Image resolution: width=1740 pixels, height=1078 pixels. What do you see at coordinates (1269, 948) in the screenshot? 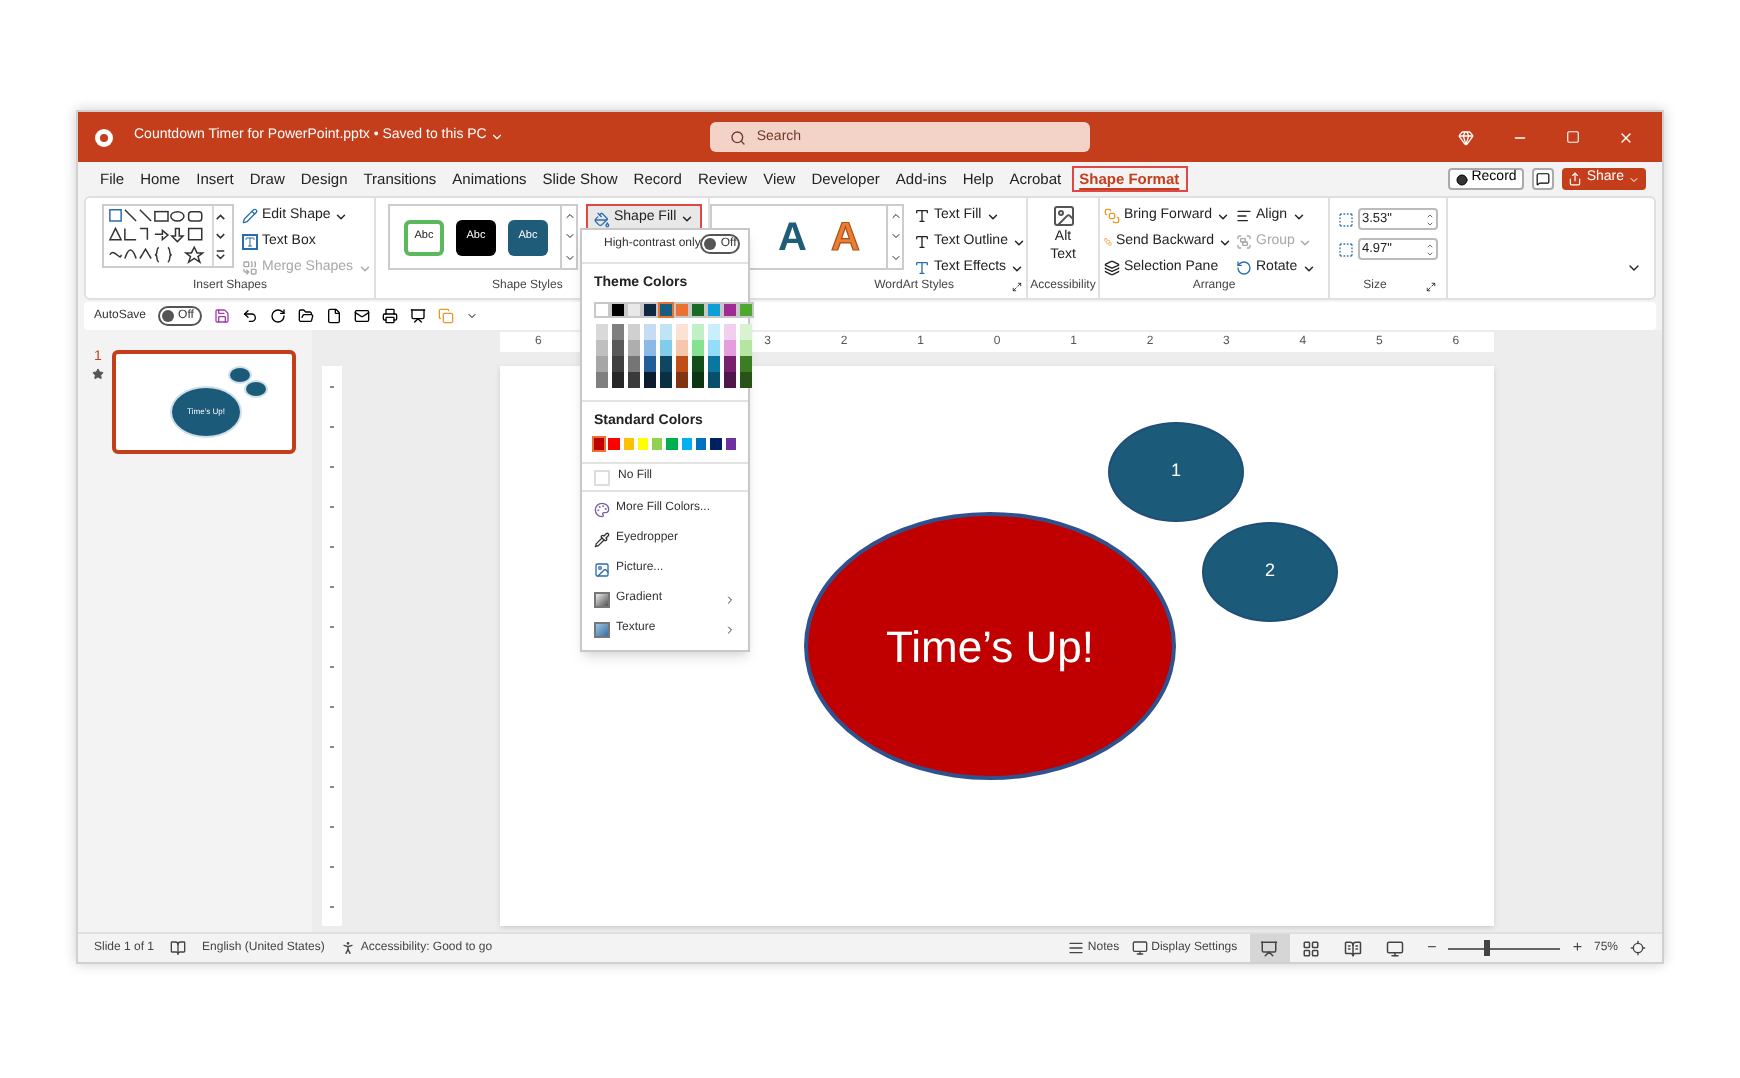
I see `view-button` at bounding box center [1269, 948].